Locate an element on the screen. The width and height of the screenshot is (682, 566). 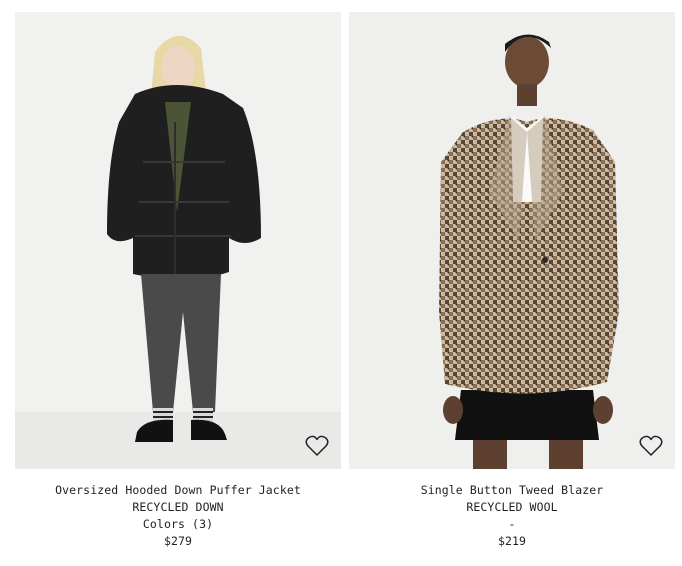
product-material: RECYCLED WOOL is located at coordinates (512, 507).